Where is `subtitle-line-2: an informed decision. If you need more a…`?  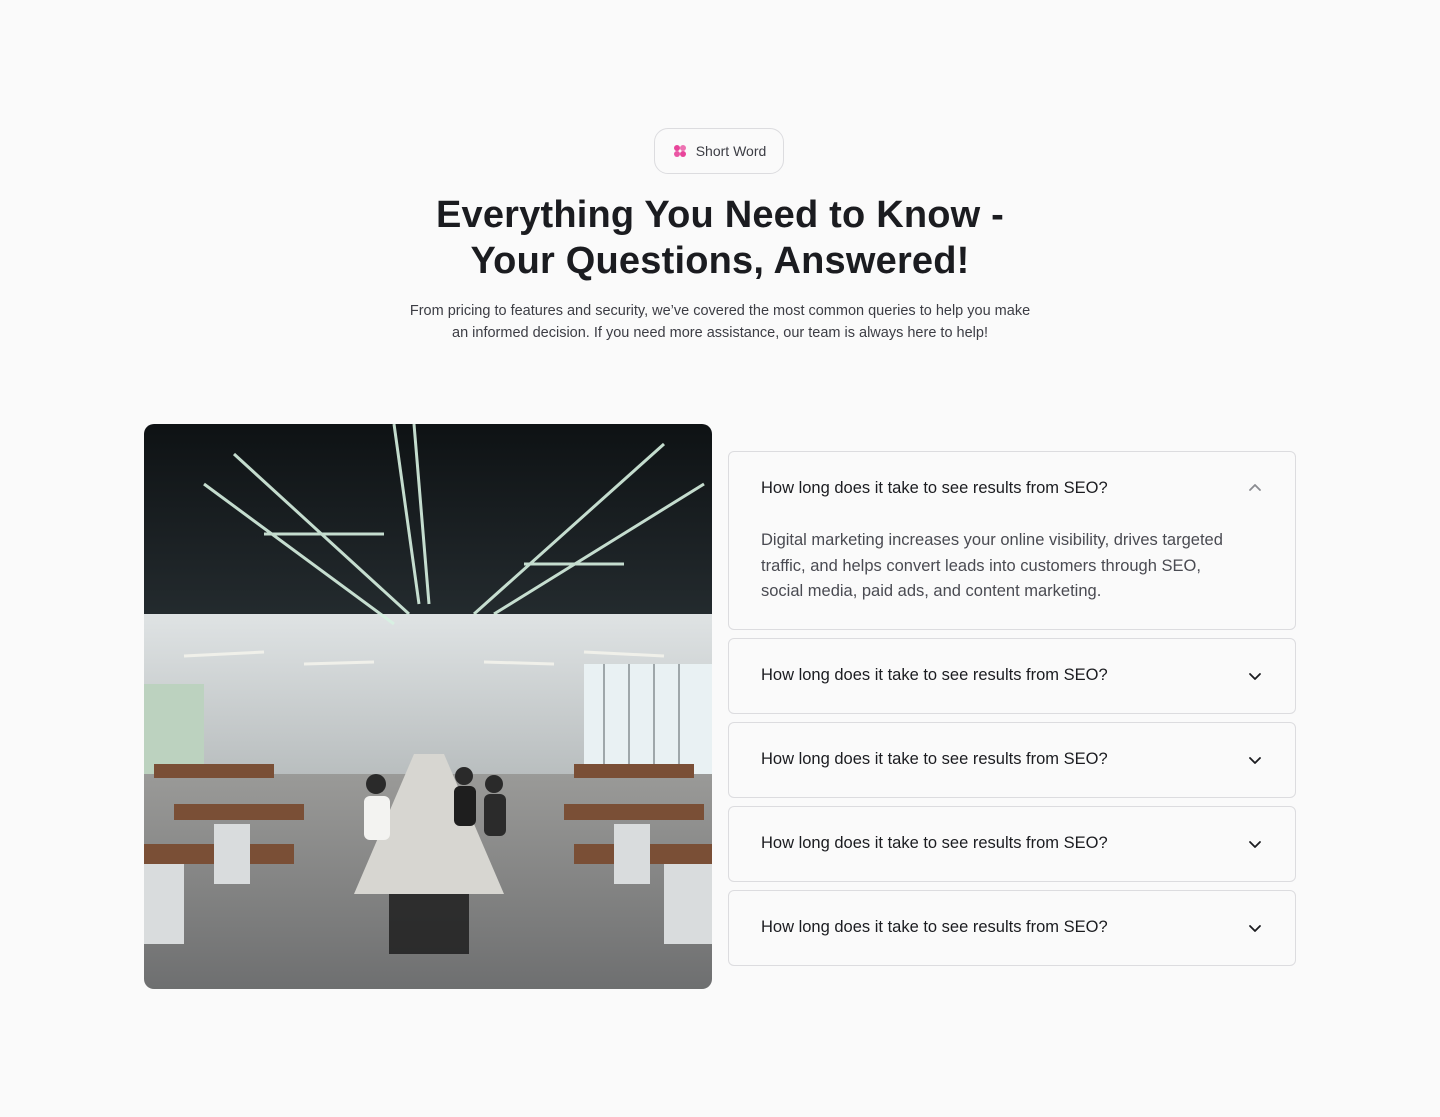 subtitle-line-2: an informed decision. If you need more a… is located at coordinates (720, 333).